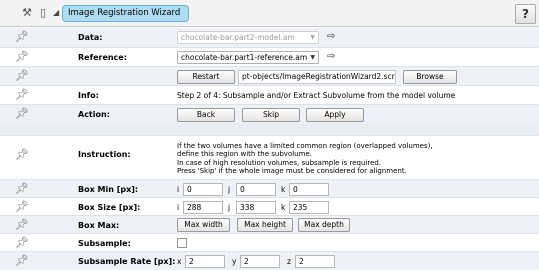 The image size is (539, 270). I want to click on box-min-k-field: 0, so click(309, 189).